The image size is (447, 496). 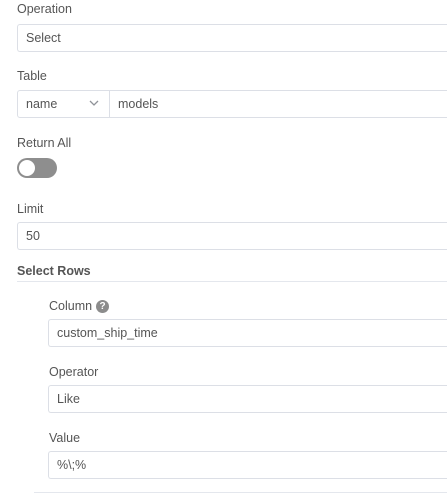 What do you see at coordinates (232, 236) in the screenshot?
I see `limit-input: 50` at bounding box center [232, 236].